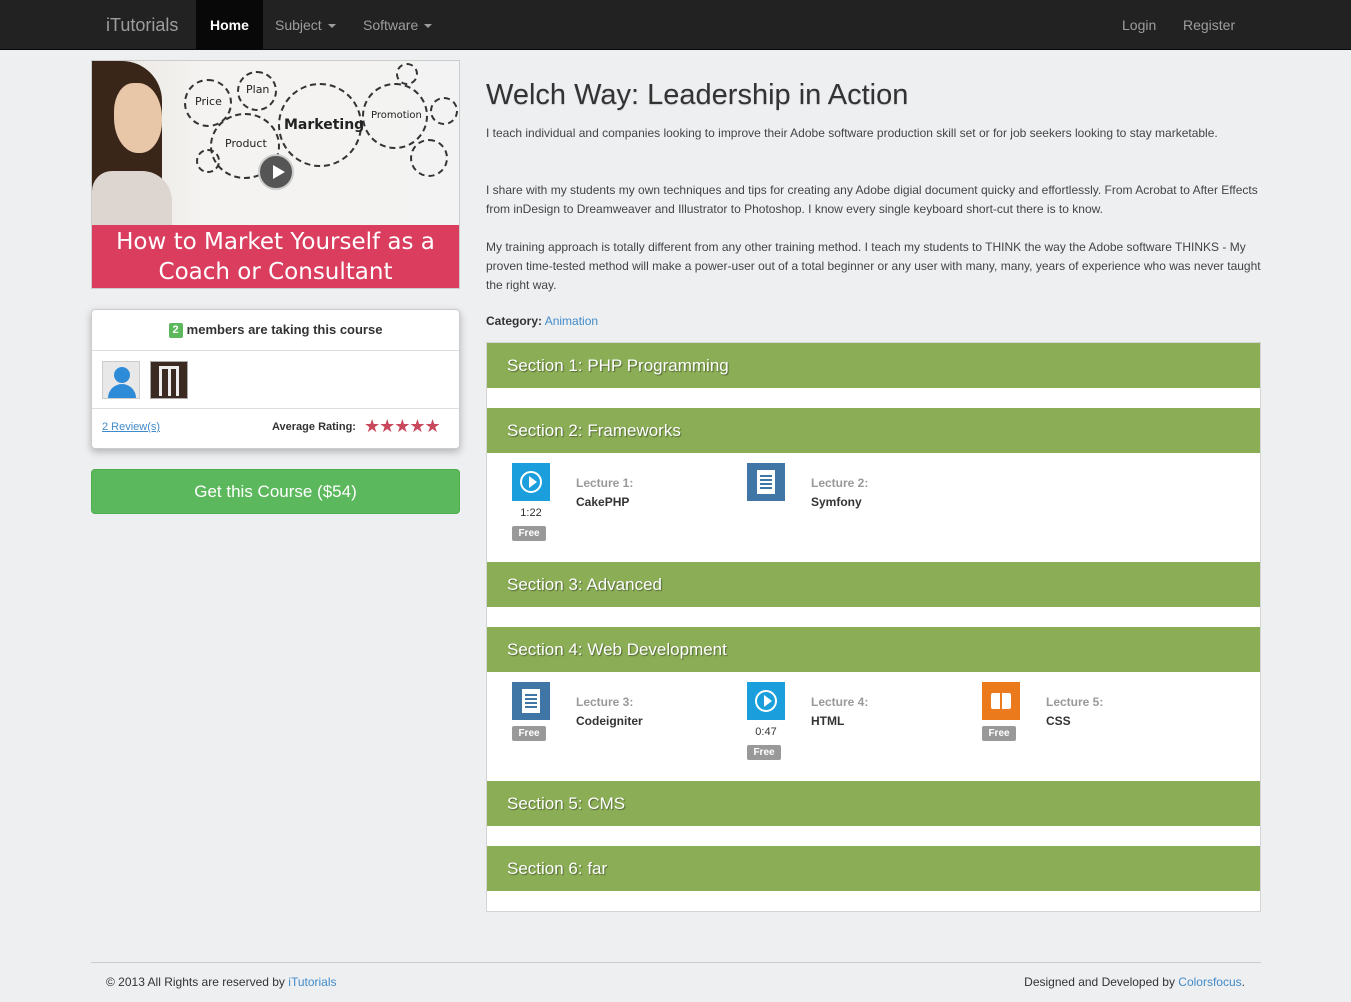  What do you see at coordinates (697, 95) in the screenshot?
I see `course-title: Welch Way: Leadership in Action` at bounding box center [697, 95].